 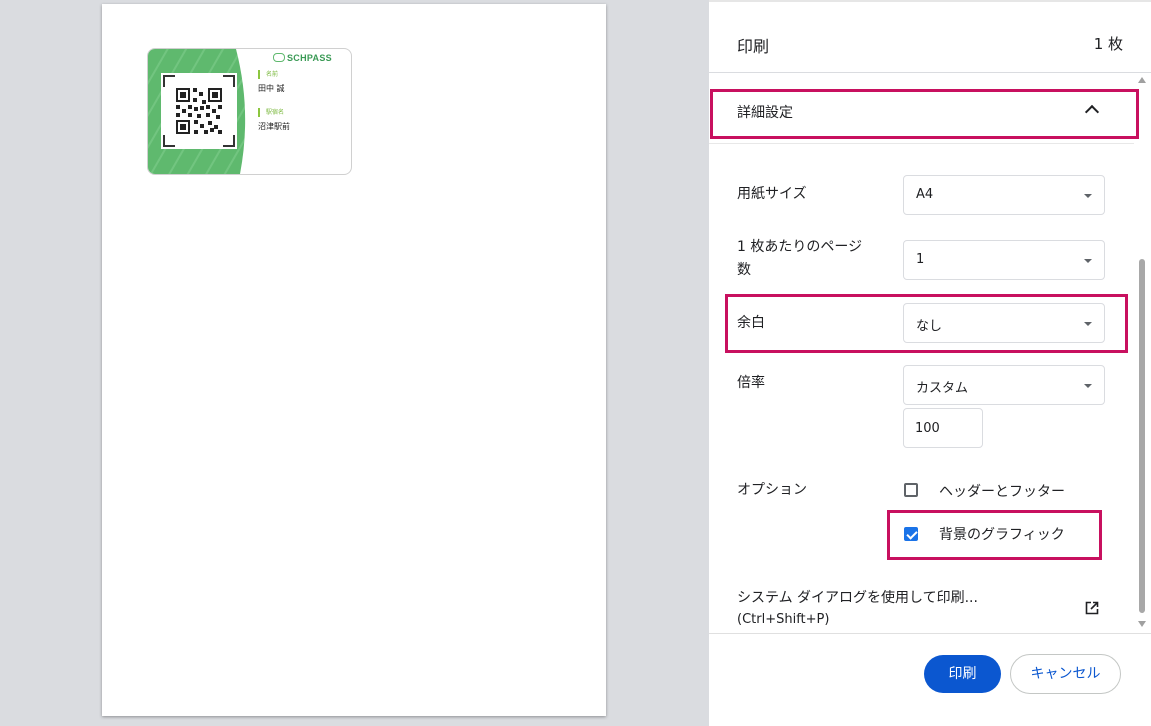 I want to click on system-dialog-shortcut: (Ctrl+Shift+P), so click(x=783, y=619).